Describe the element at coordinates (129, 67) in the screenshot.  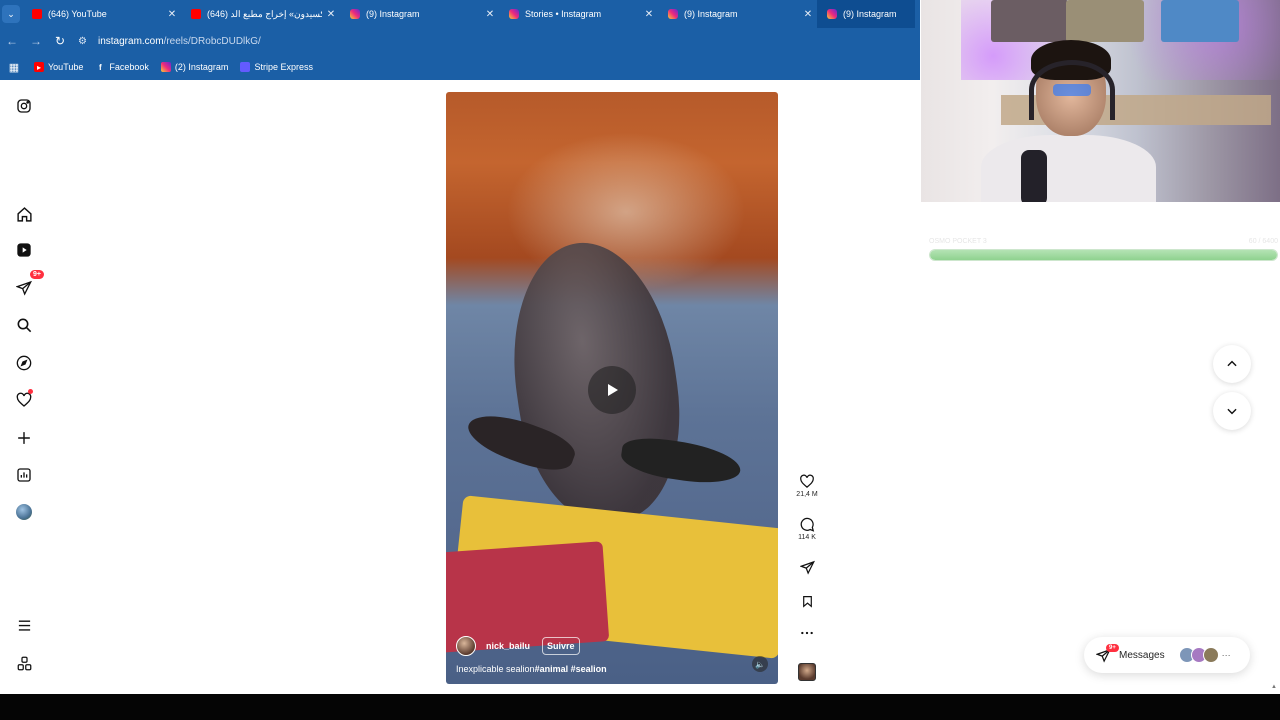
I see `bookmark-label: Facebook` at that location.